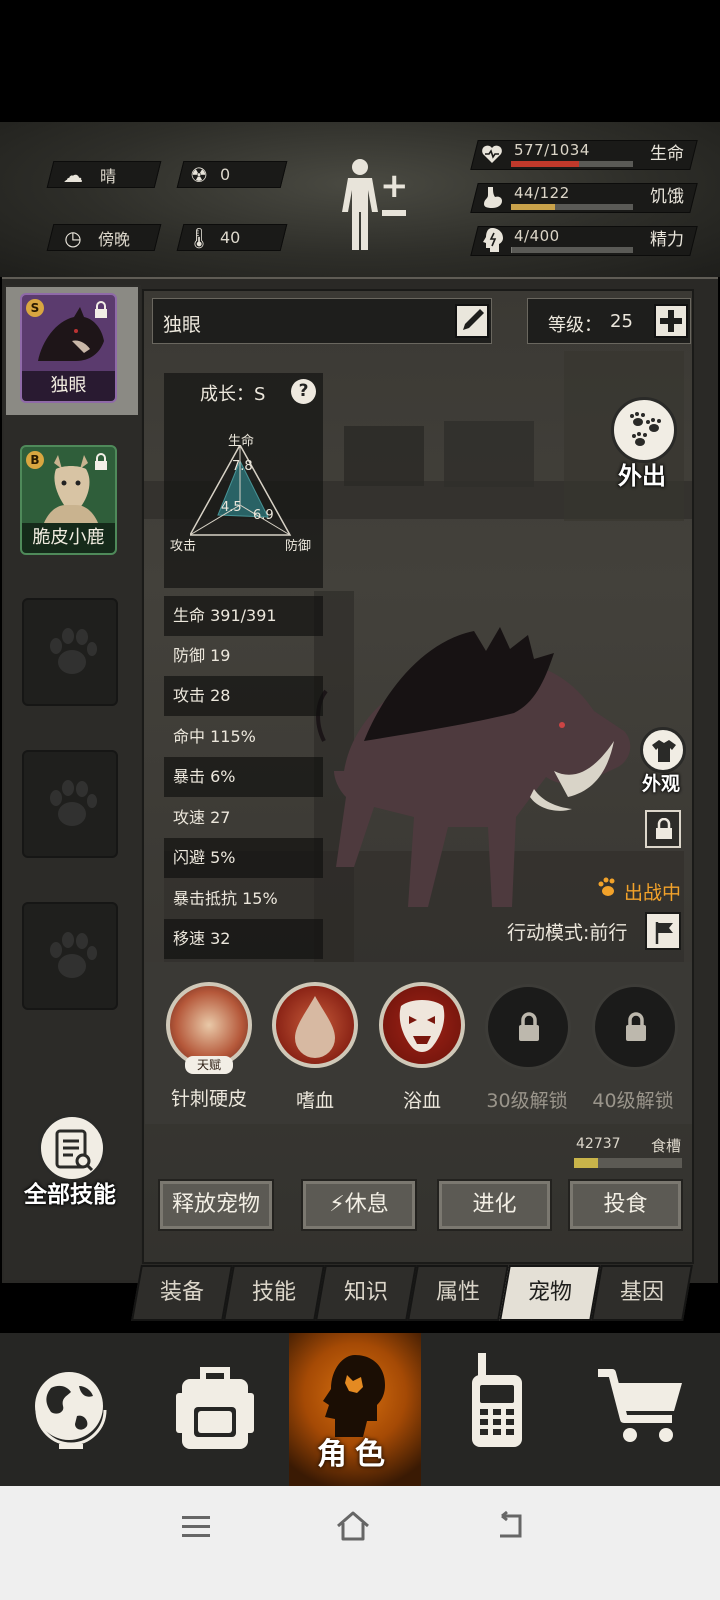 Image resolution: width=720 pixels, height=1600 pixels. What do you see at coordinates (394, 186) in the screenshot?
I see `plus-icon: +` at bounding box center [394, 186].